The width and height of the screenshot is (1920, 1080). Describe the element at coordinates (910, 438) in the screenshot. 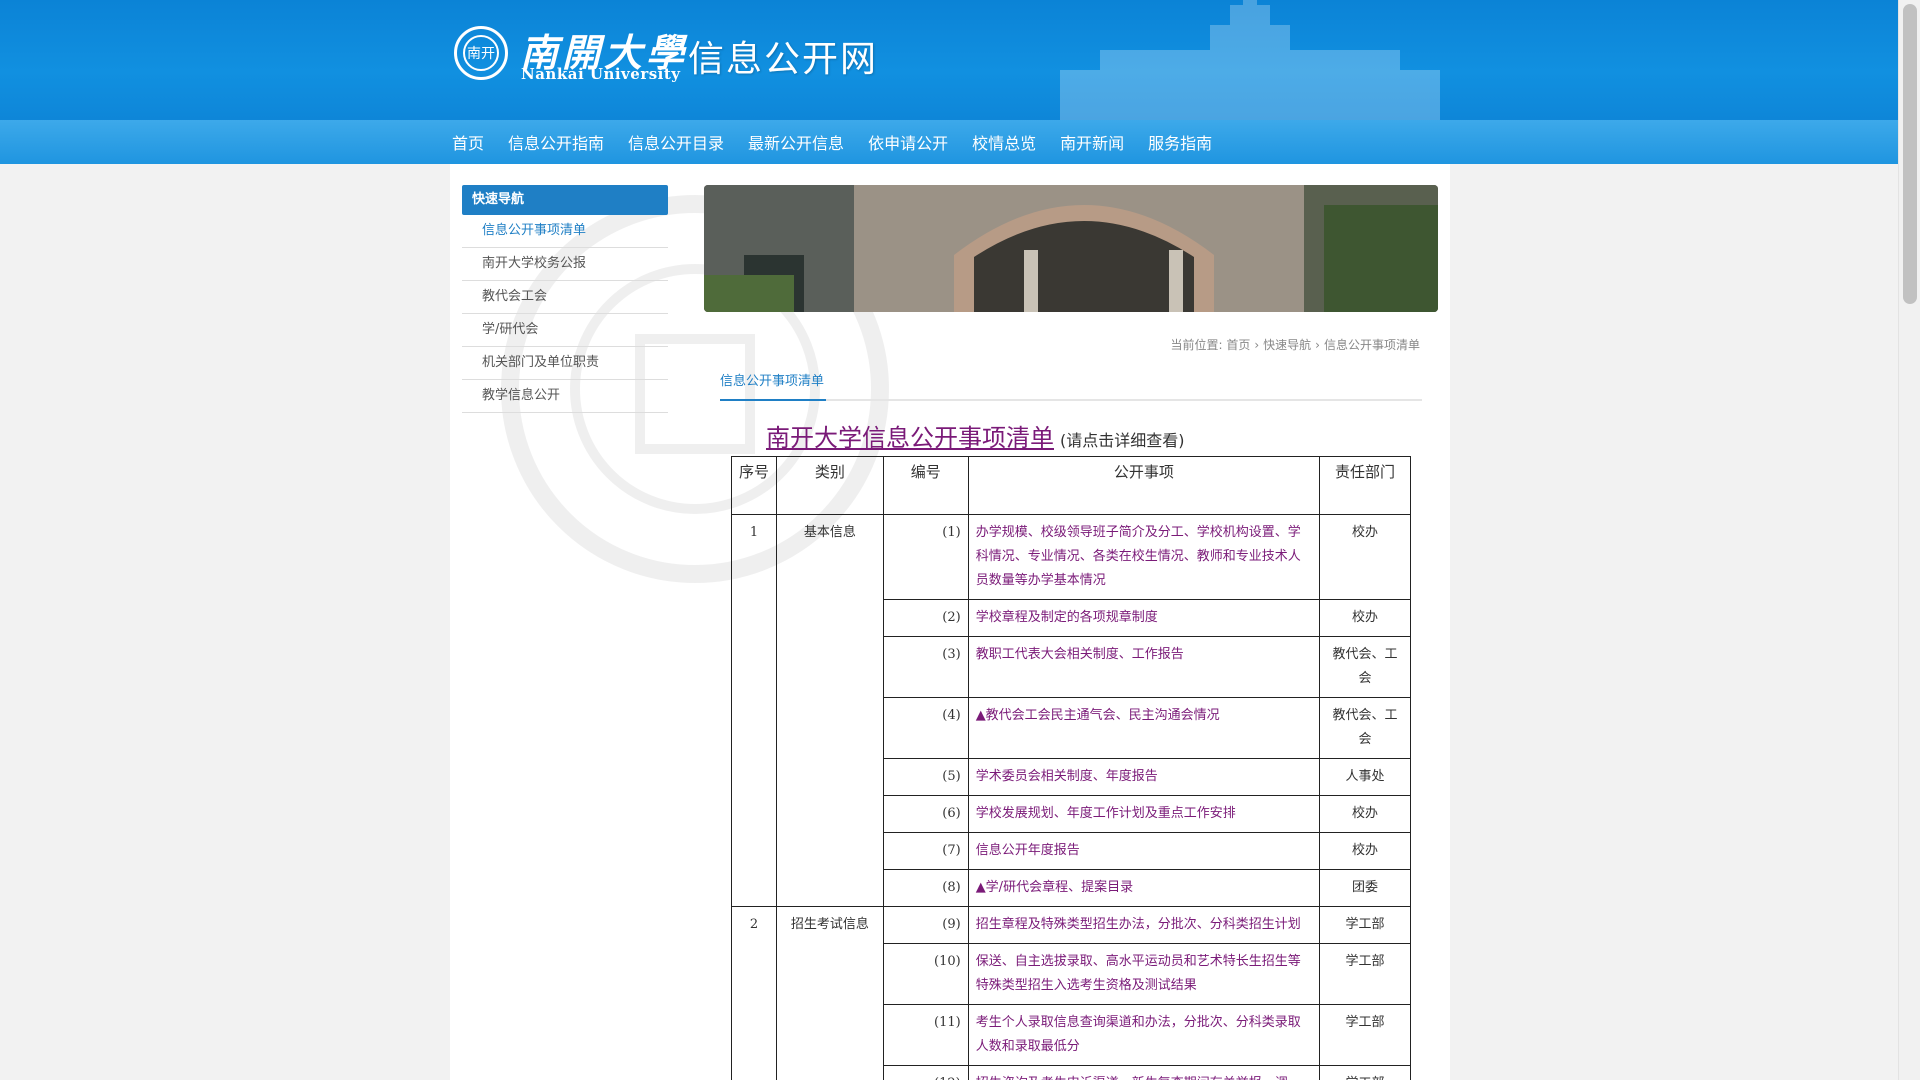

I see `document-title-link: 南开大学信息公开事项清单` at that location.